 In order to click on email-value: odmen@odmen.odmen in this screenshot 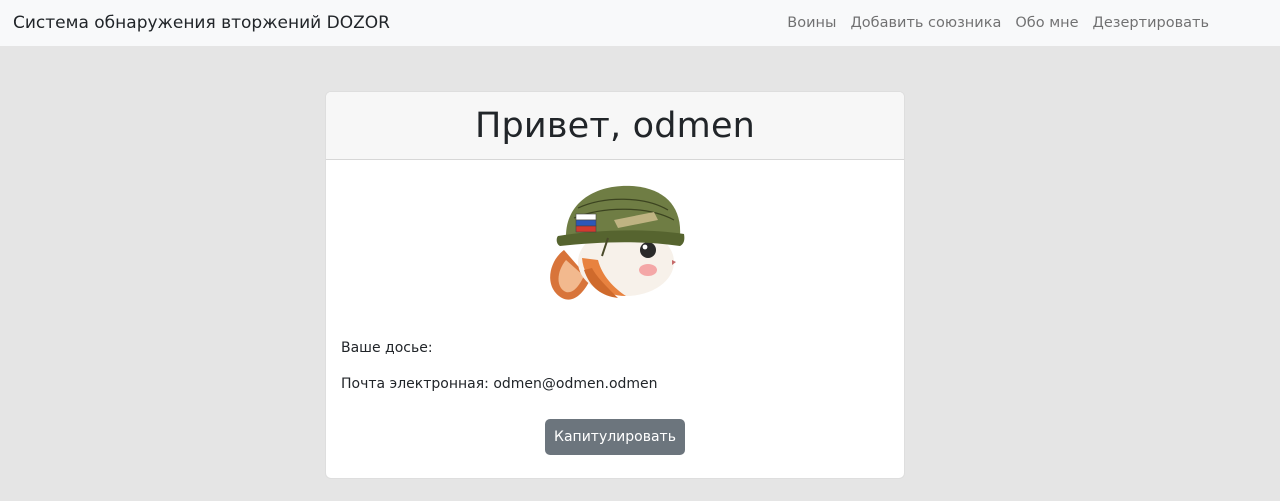, I will do `click(575, 384)`.